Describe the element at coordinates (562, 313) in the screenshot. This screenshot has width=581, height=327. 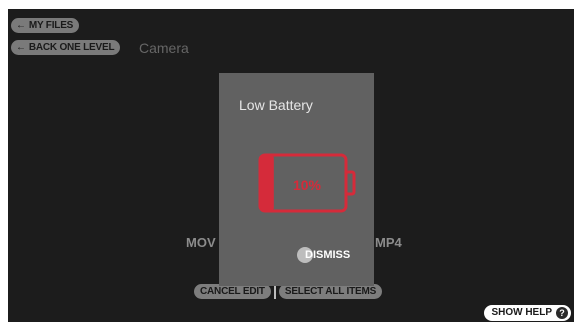
I see `question-mark-icon: ?` at that location.